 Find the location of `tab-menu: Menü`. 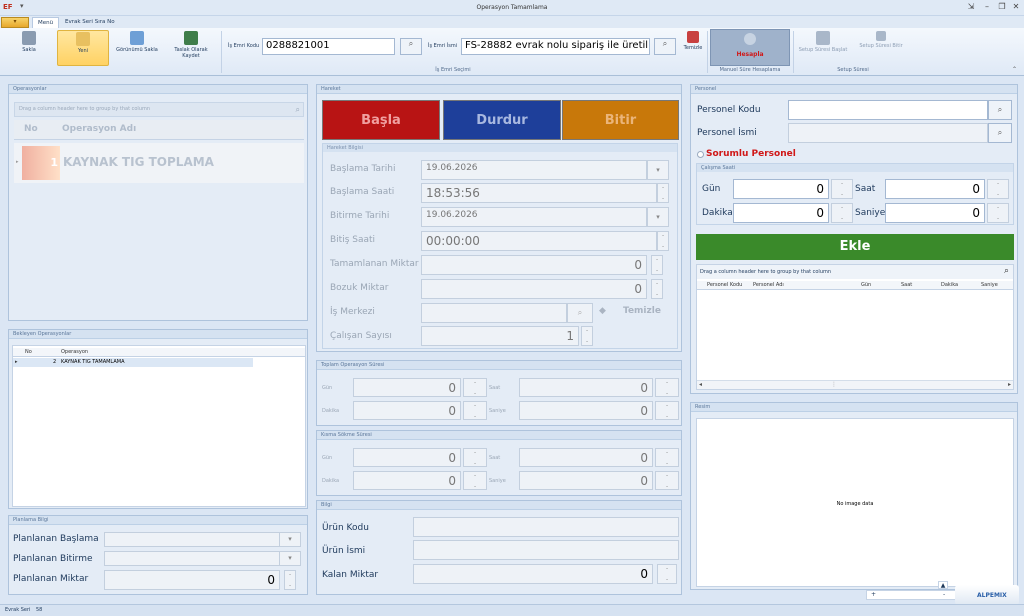

tab-menu: Menü is located at coordinates (46, 22).